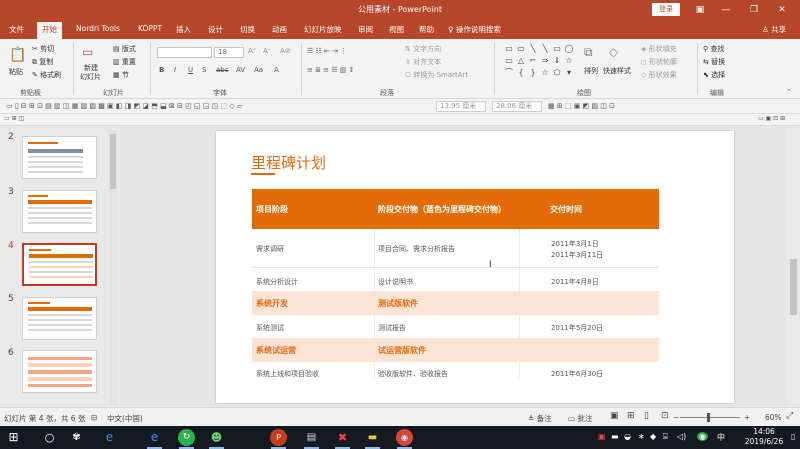 The image size is (800, 449). What do you see at coordinates (216, 439) in the screenshot?
I see `wechat-icon: ☻` at bounding box center [216, 439].